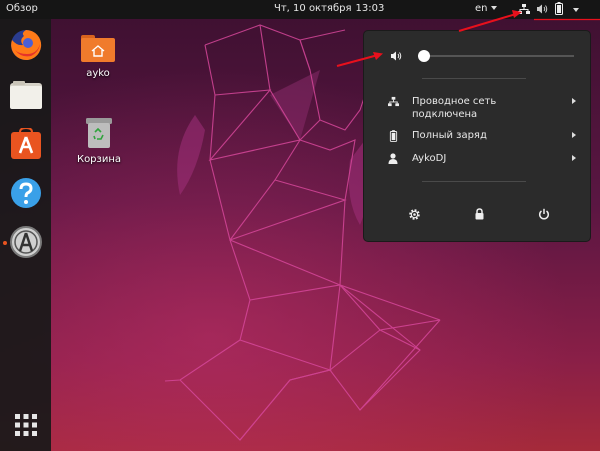 Image resolution: width=600 pixels, height=451 pixels. I want to click on clock-button: Чт, 10 октября 13:03, so click(331, 8).